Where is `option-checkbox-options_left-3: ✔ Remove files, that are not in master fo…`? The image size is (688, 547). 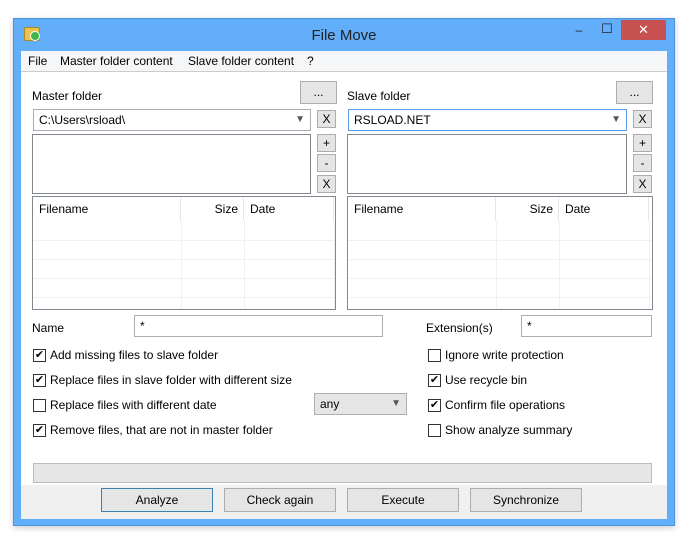
option-checkbox-options_left-3: ✔ Remove files, that are not in master fo… is located at coordinates (153, 430).